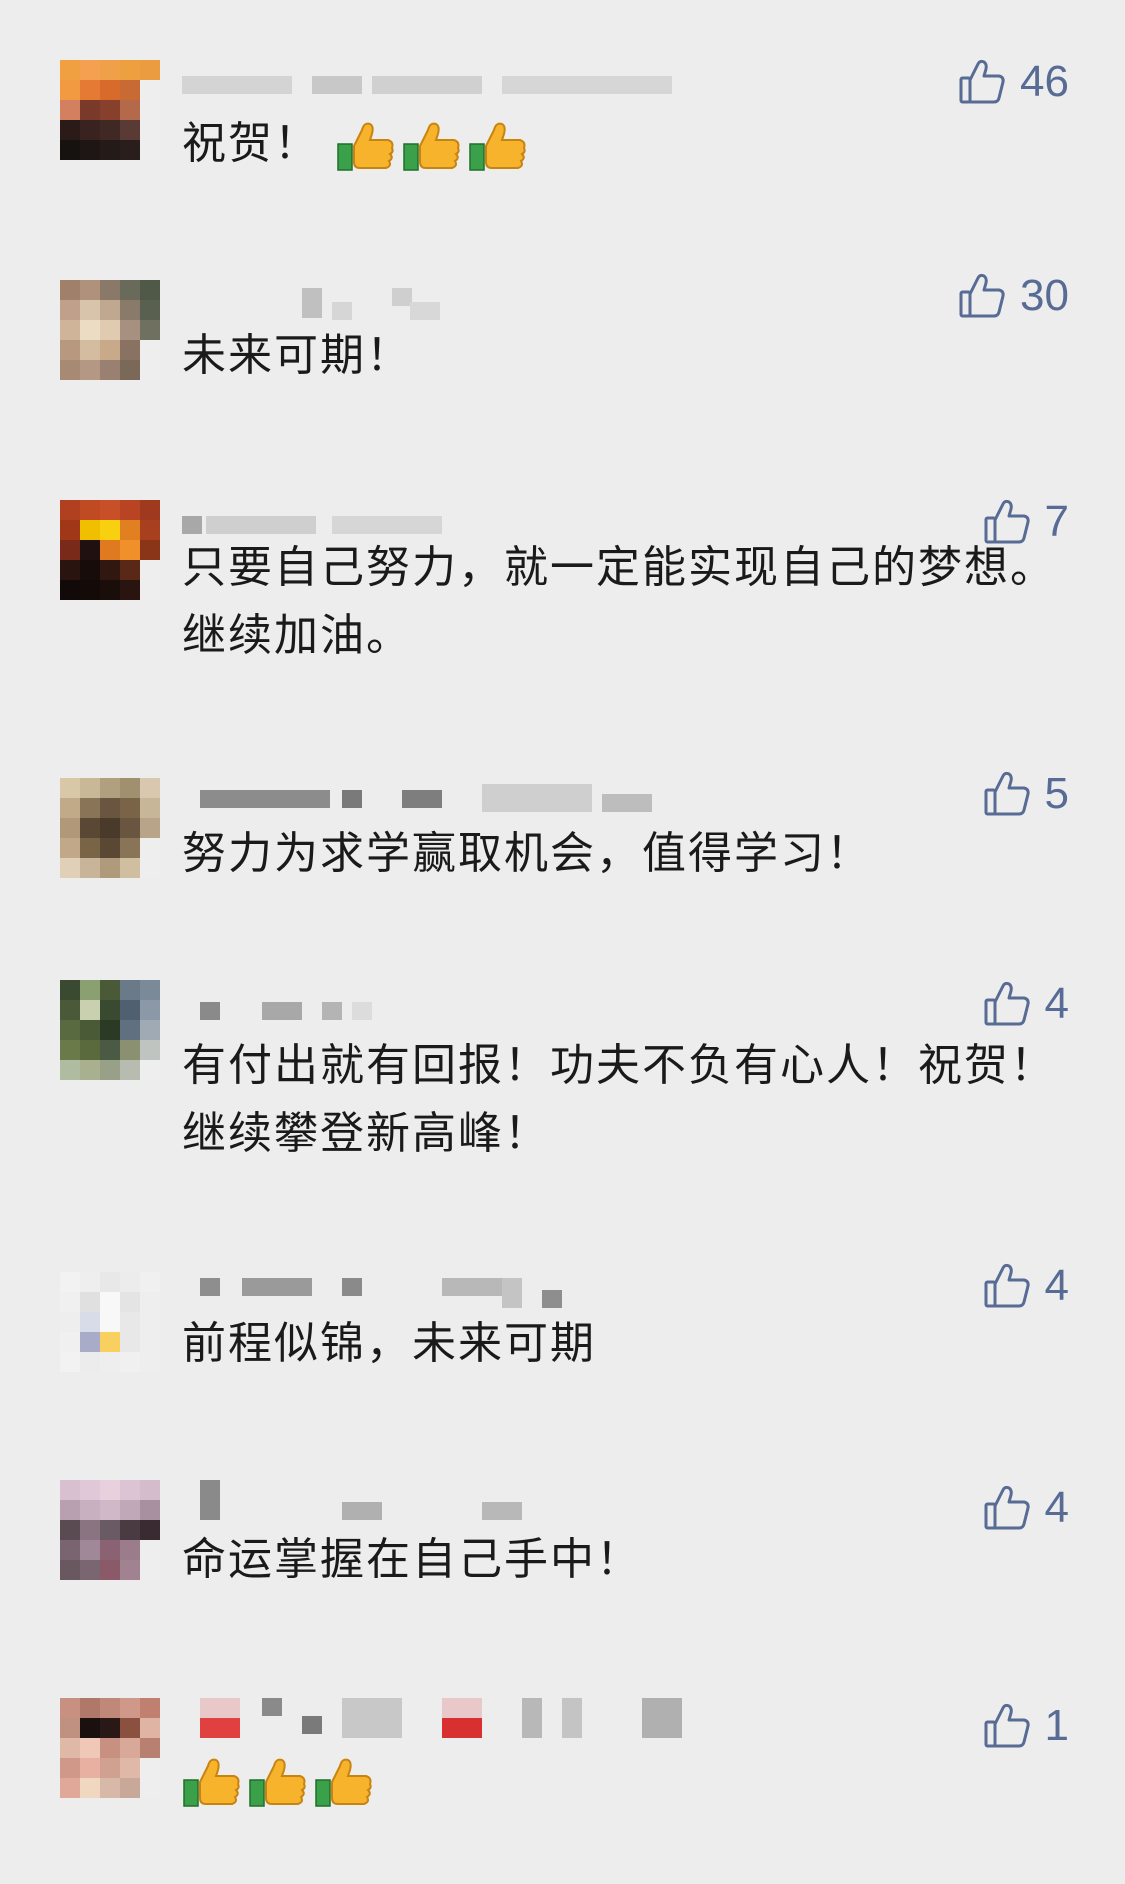 Image resolution: width=1125 pixels, height=1884 pixels. I want to click on comment-item: 有付出就有回报！功夫不负有心人！祝贺！继续攀登新高峰！ 4, so click(562, 1069).